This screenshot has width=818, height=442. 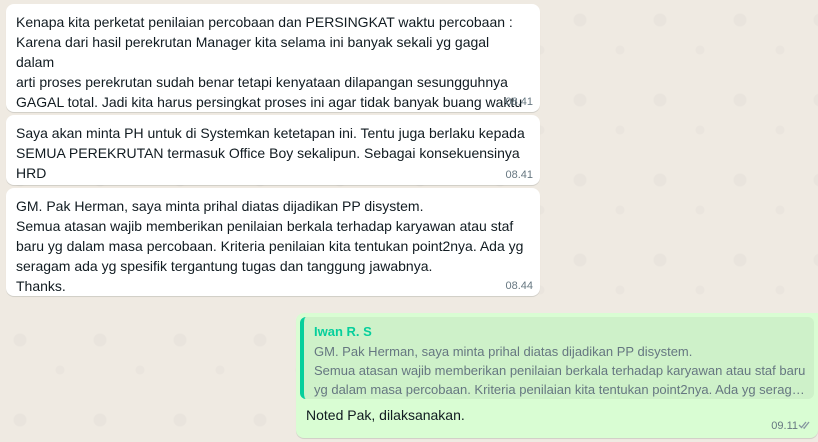 What do you see at coordinates (784, 426) in the screenshot?
I see `message-timestamp: 09.11` at bounding box center [784, 426].